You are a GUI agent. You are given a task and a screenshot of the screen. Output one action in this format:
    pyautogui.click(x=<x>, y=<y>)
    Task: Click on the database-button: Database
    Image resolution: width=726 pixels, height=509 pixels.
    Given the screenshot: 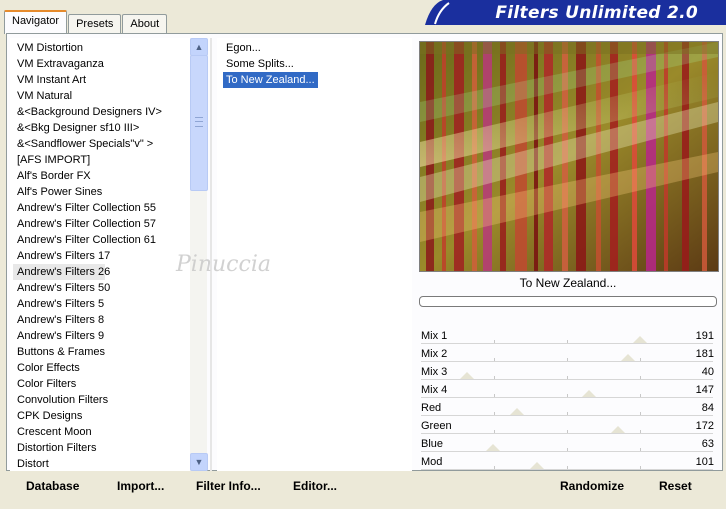 What is the action you would take?
    pyautogui.click(x=52, y=486)
    